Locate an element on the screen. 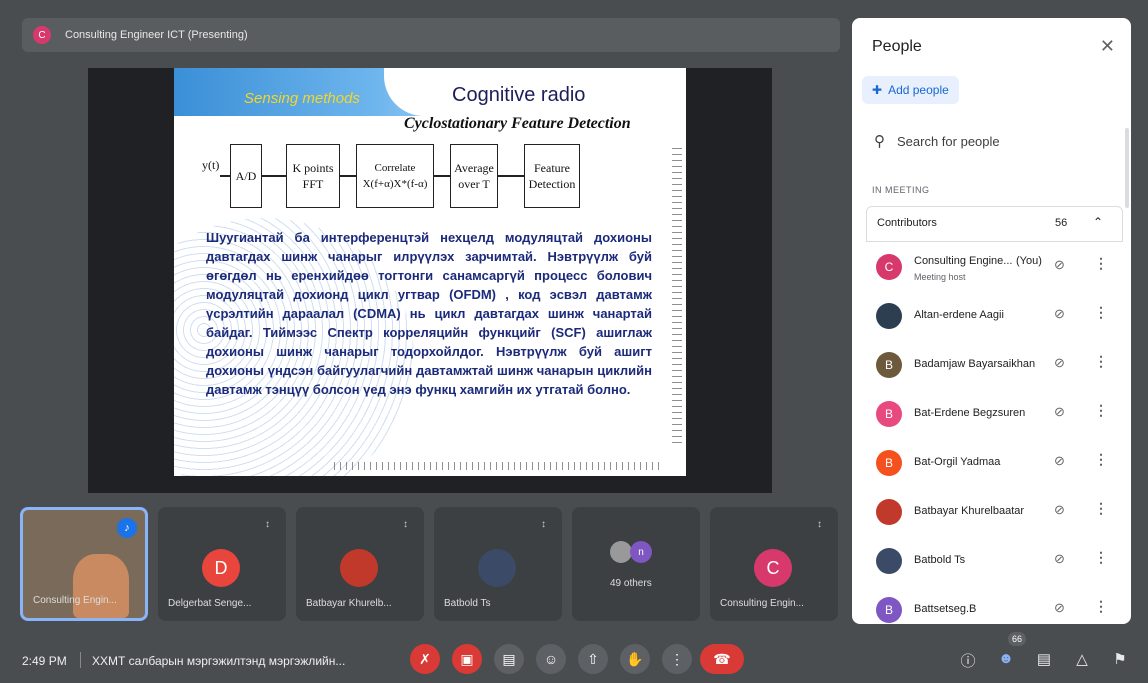 The height and width of the screenshot is (683, 1148). list-item: Batbold Ts ⊘ ⋮ is located at coordinates (993, 560).